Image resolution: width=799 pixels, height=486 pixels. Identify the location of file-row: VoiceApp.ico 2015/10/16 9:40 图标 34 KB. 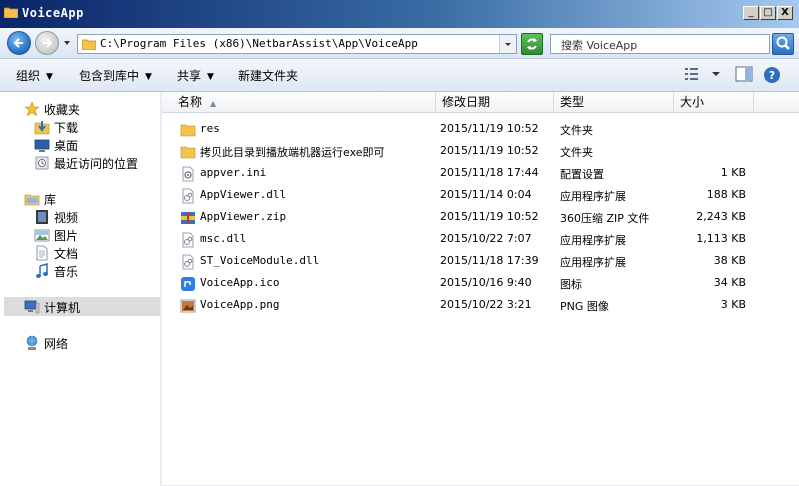
(480, 284).